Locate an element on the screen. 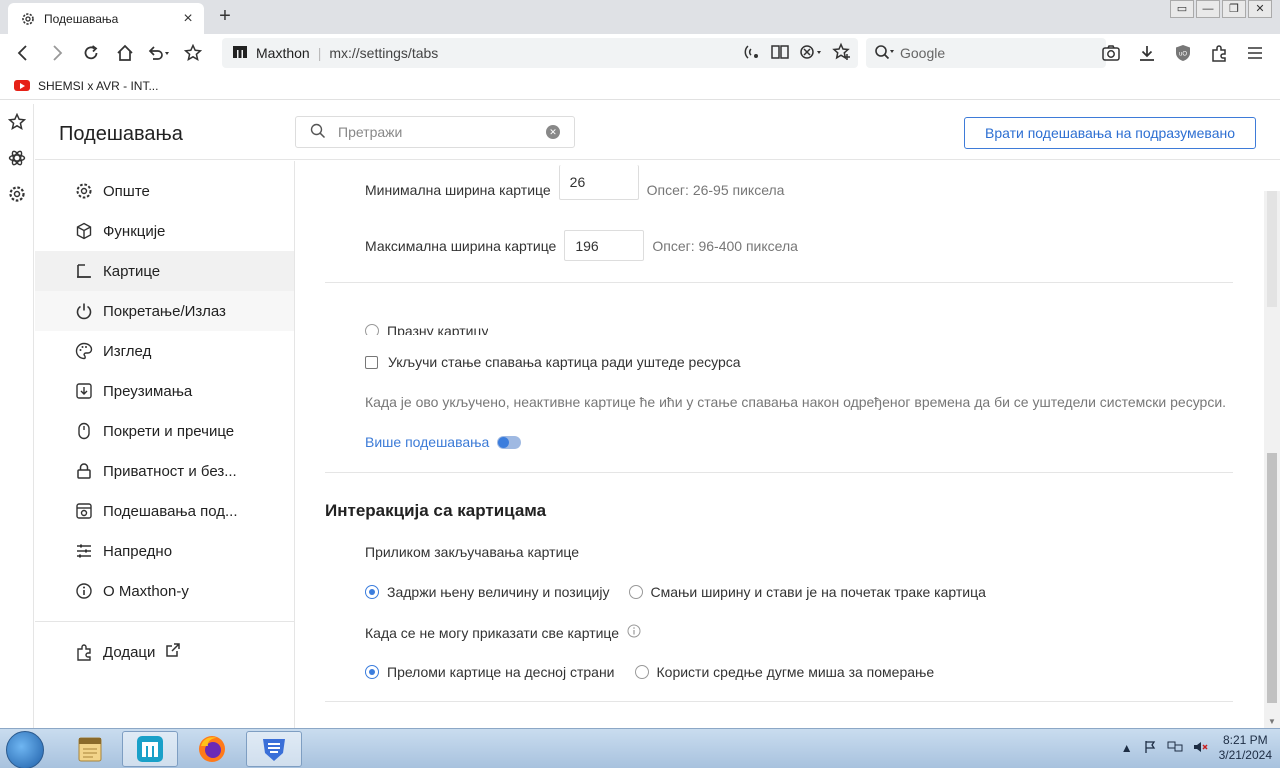 Image resolution: width=1280 pixels, height=768 pixels. minimize-button: — is located at coordinates (1208, 9).